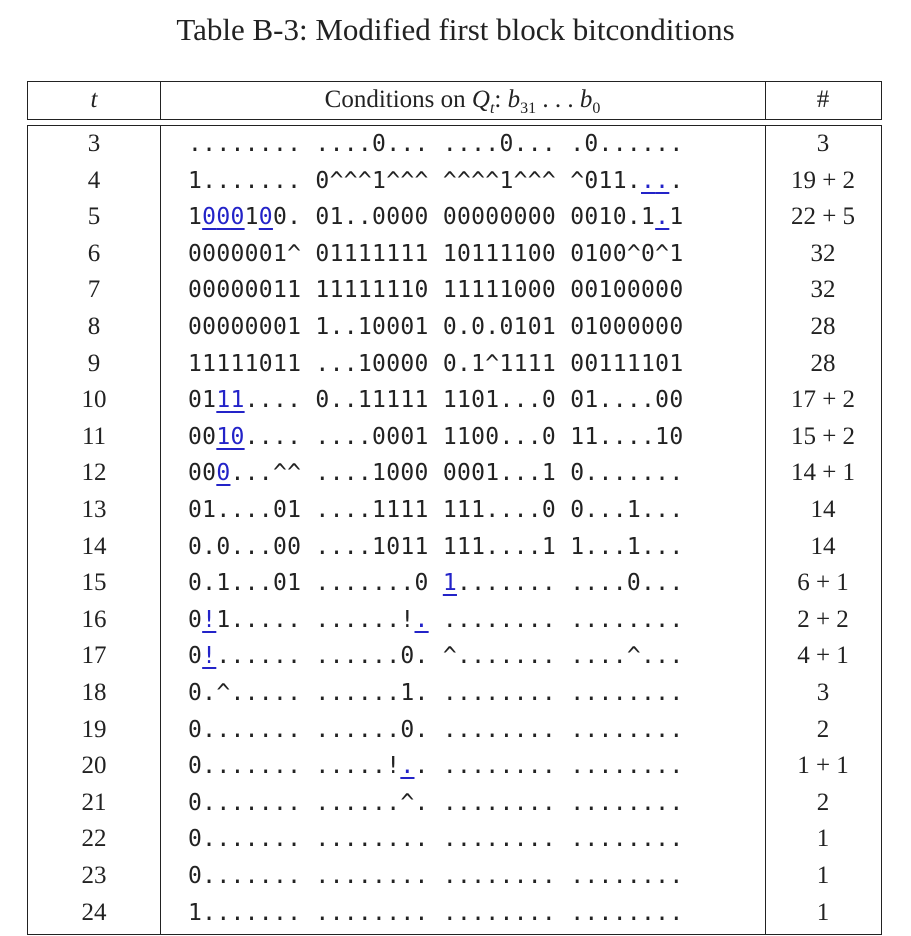  Describe the element at coordinates (94, 253) in the screenshot. I see `cell-t: 6` at that location.